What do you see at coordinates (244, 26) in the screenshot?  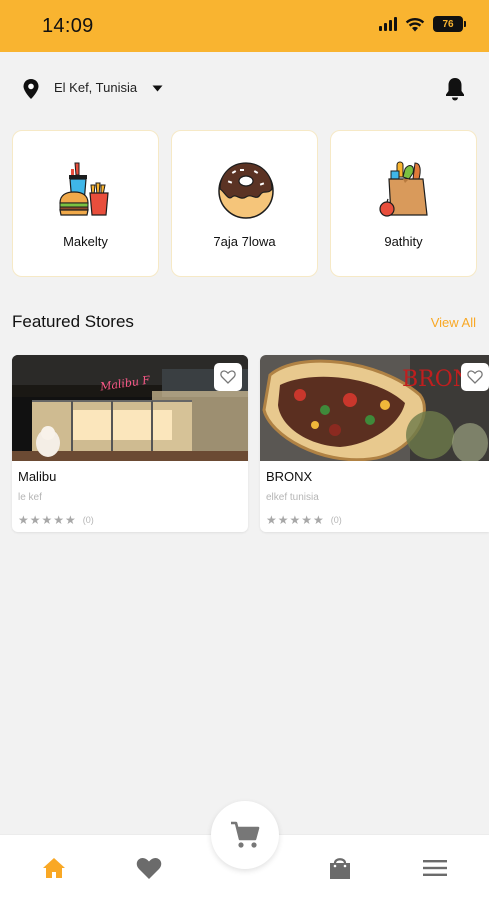 I see `status-bar: 14:09 76` at bounding box center [244, 26].